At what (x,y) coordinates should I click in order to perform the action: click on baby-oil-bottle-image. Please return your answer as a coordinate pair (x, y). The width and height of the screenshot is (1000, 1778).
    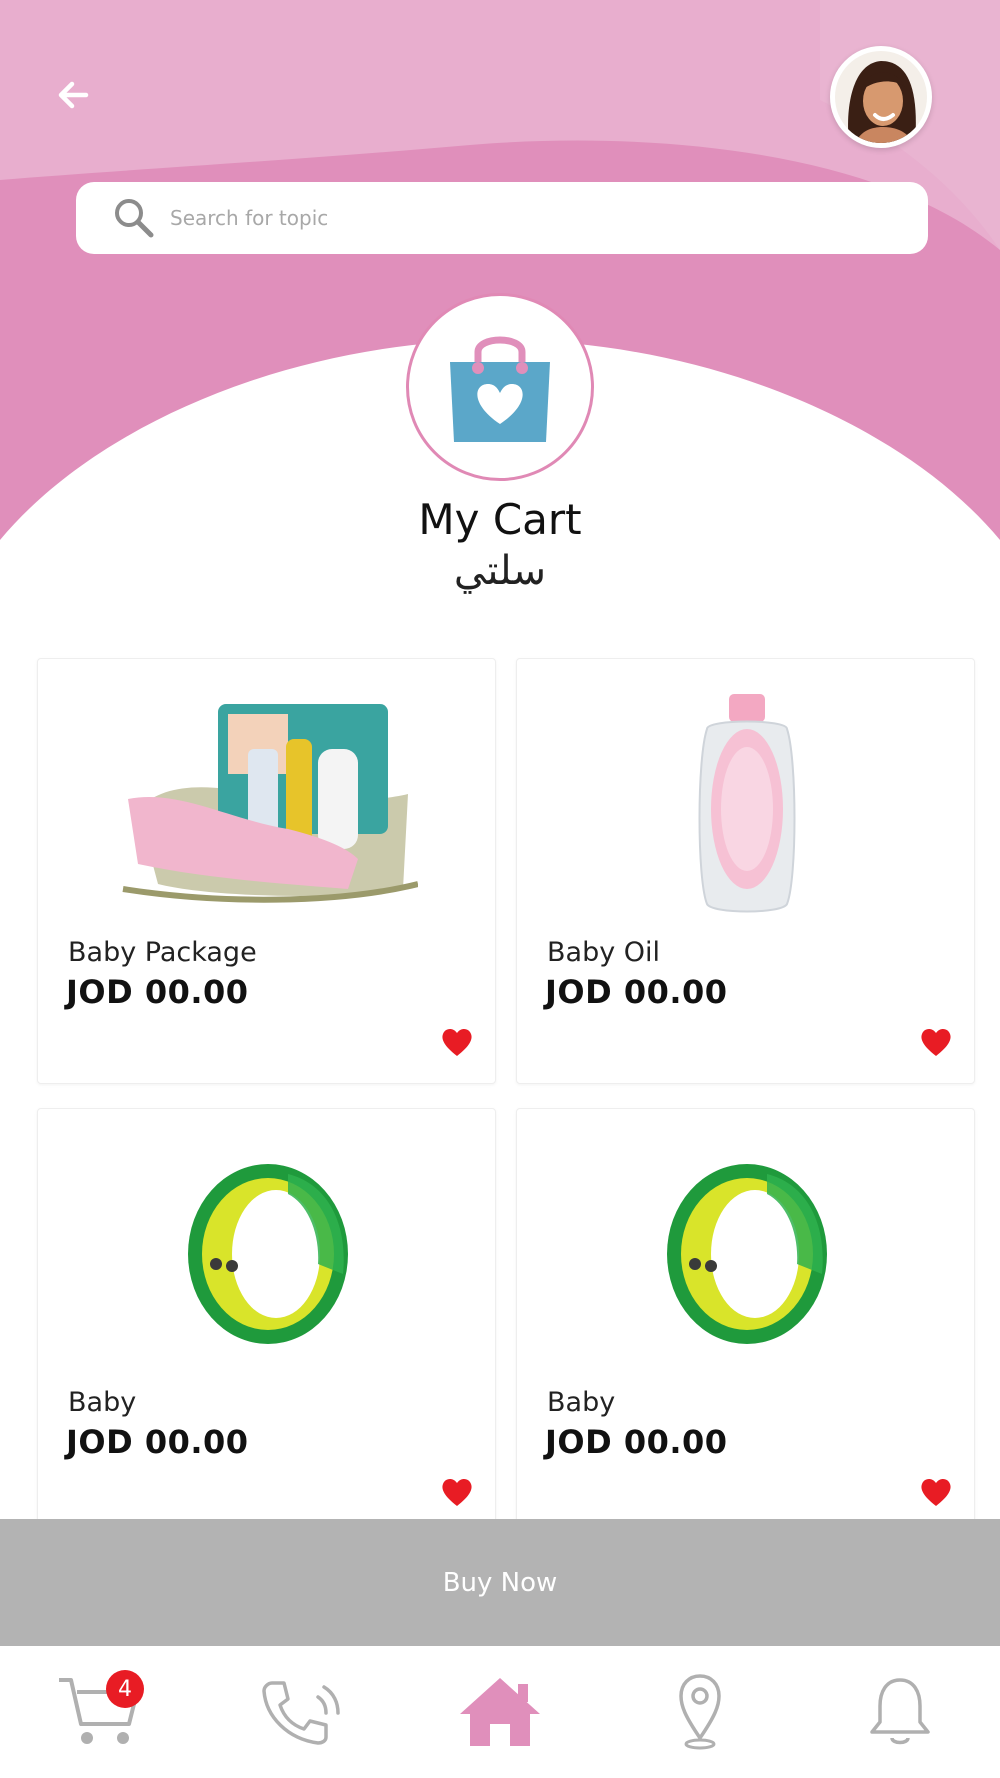
    Looking at the image, I should click on (747, 803).